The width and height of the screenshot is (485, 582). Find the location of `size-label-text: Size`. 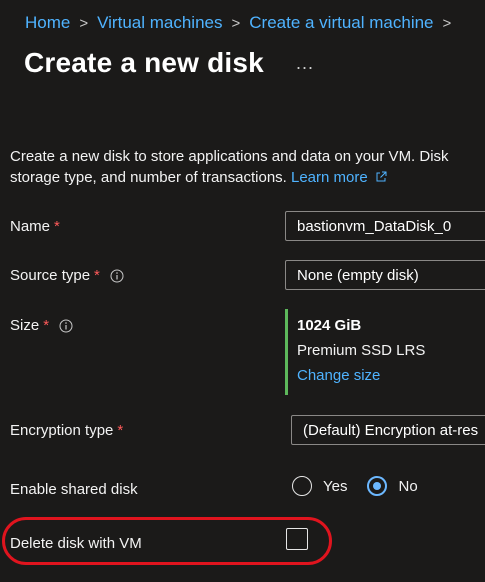

size-label-text: Size is located at coordinates (25, 325).